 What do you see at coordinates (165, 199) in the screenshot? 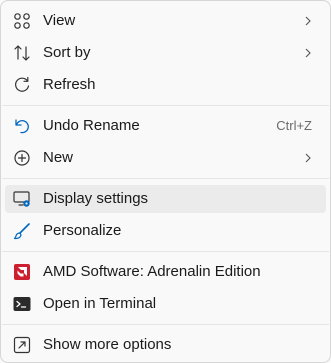
I see `menu-item-display-settings: Display settings` at bounding box center [165, 199].